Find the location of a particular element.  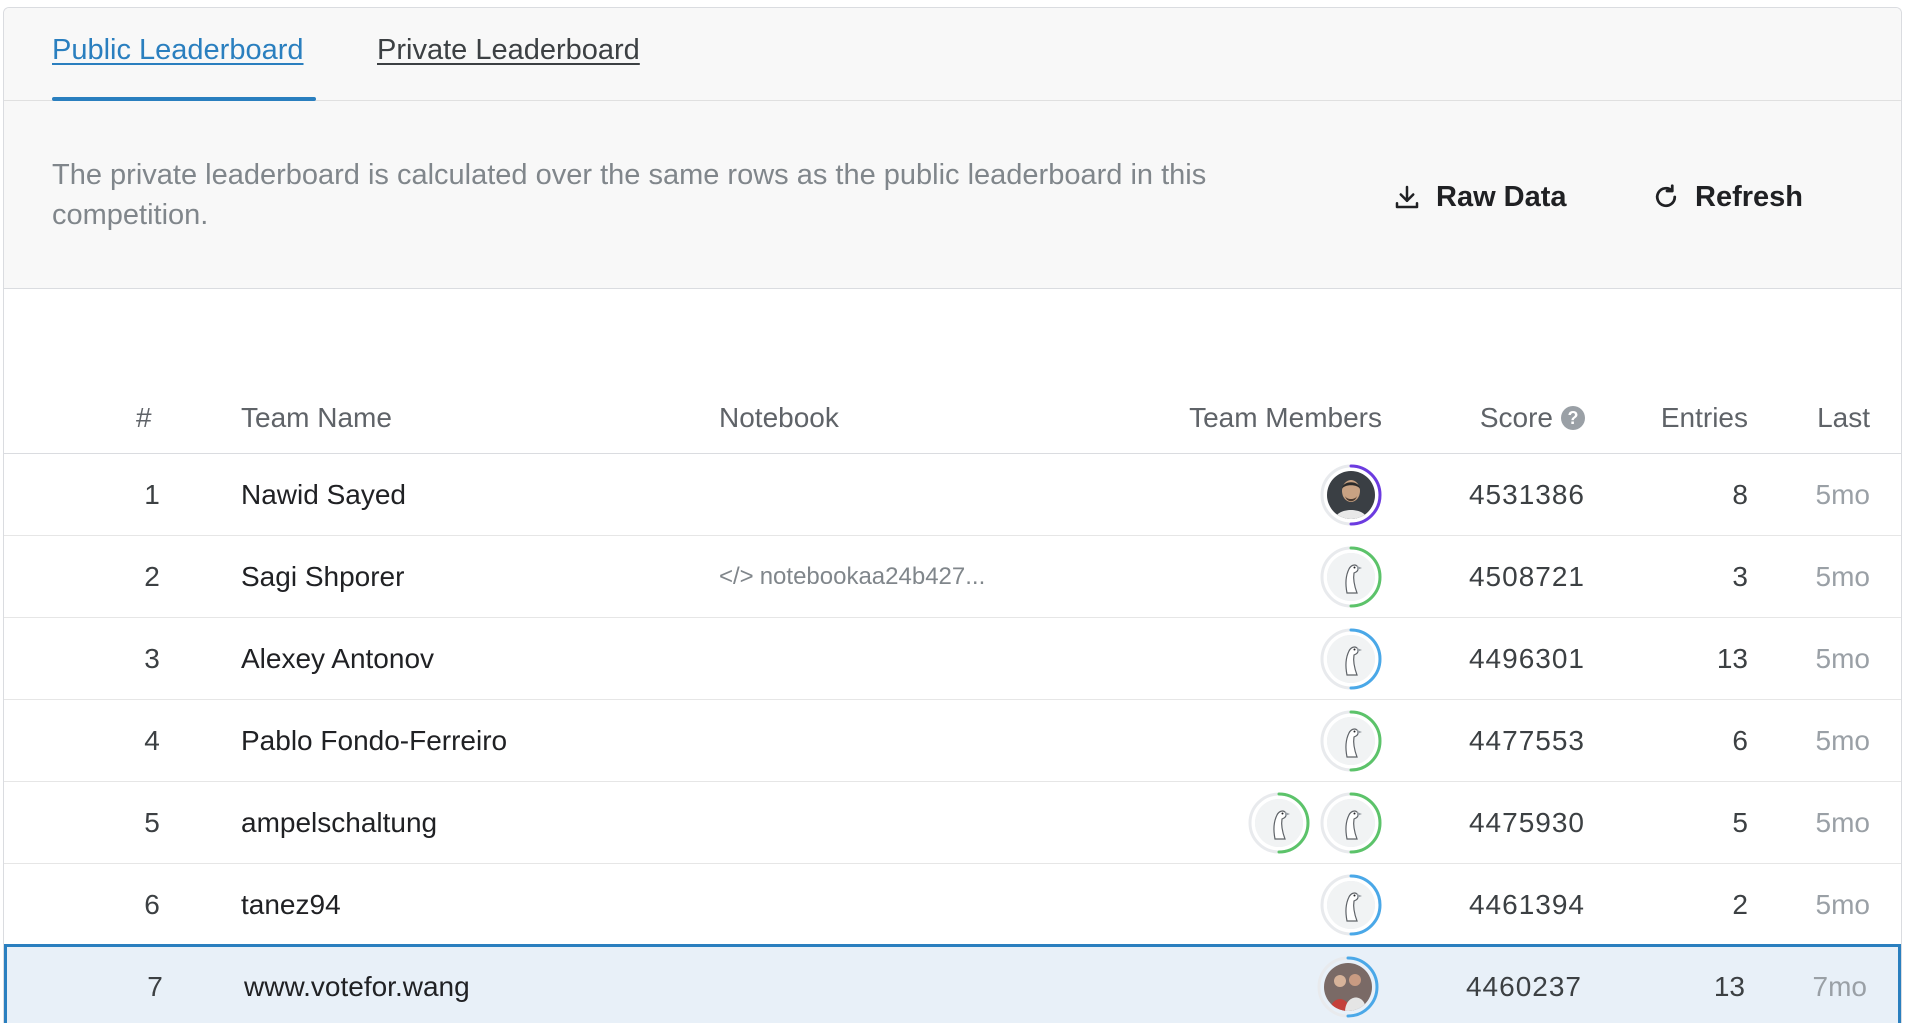

team-name-link: Sagi Shporer is located at coordinates (322, 576).